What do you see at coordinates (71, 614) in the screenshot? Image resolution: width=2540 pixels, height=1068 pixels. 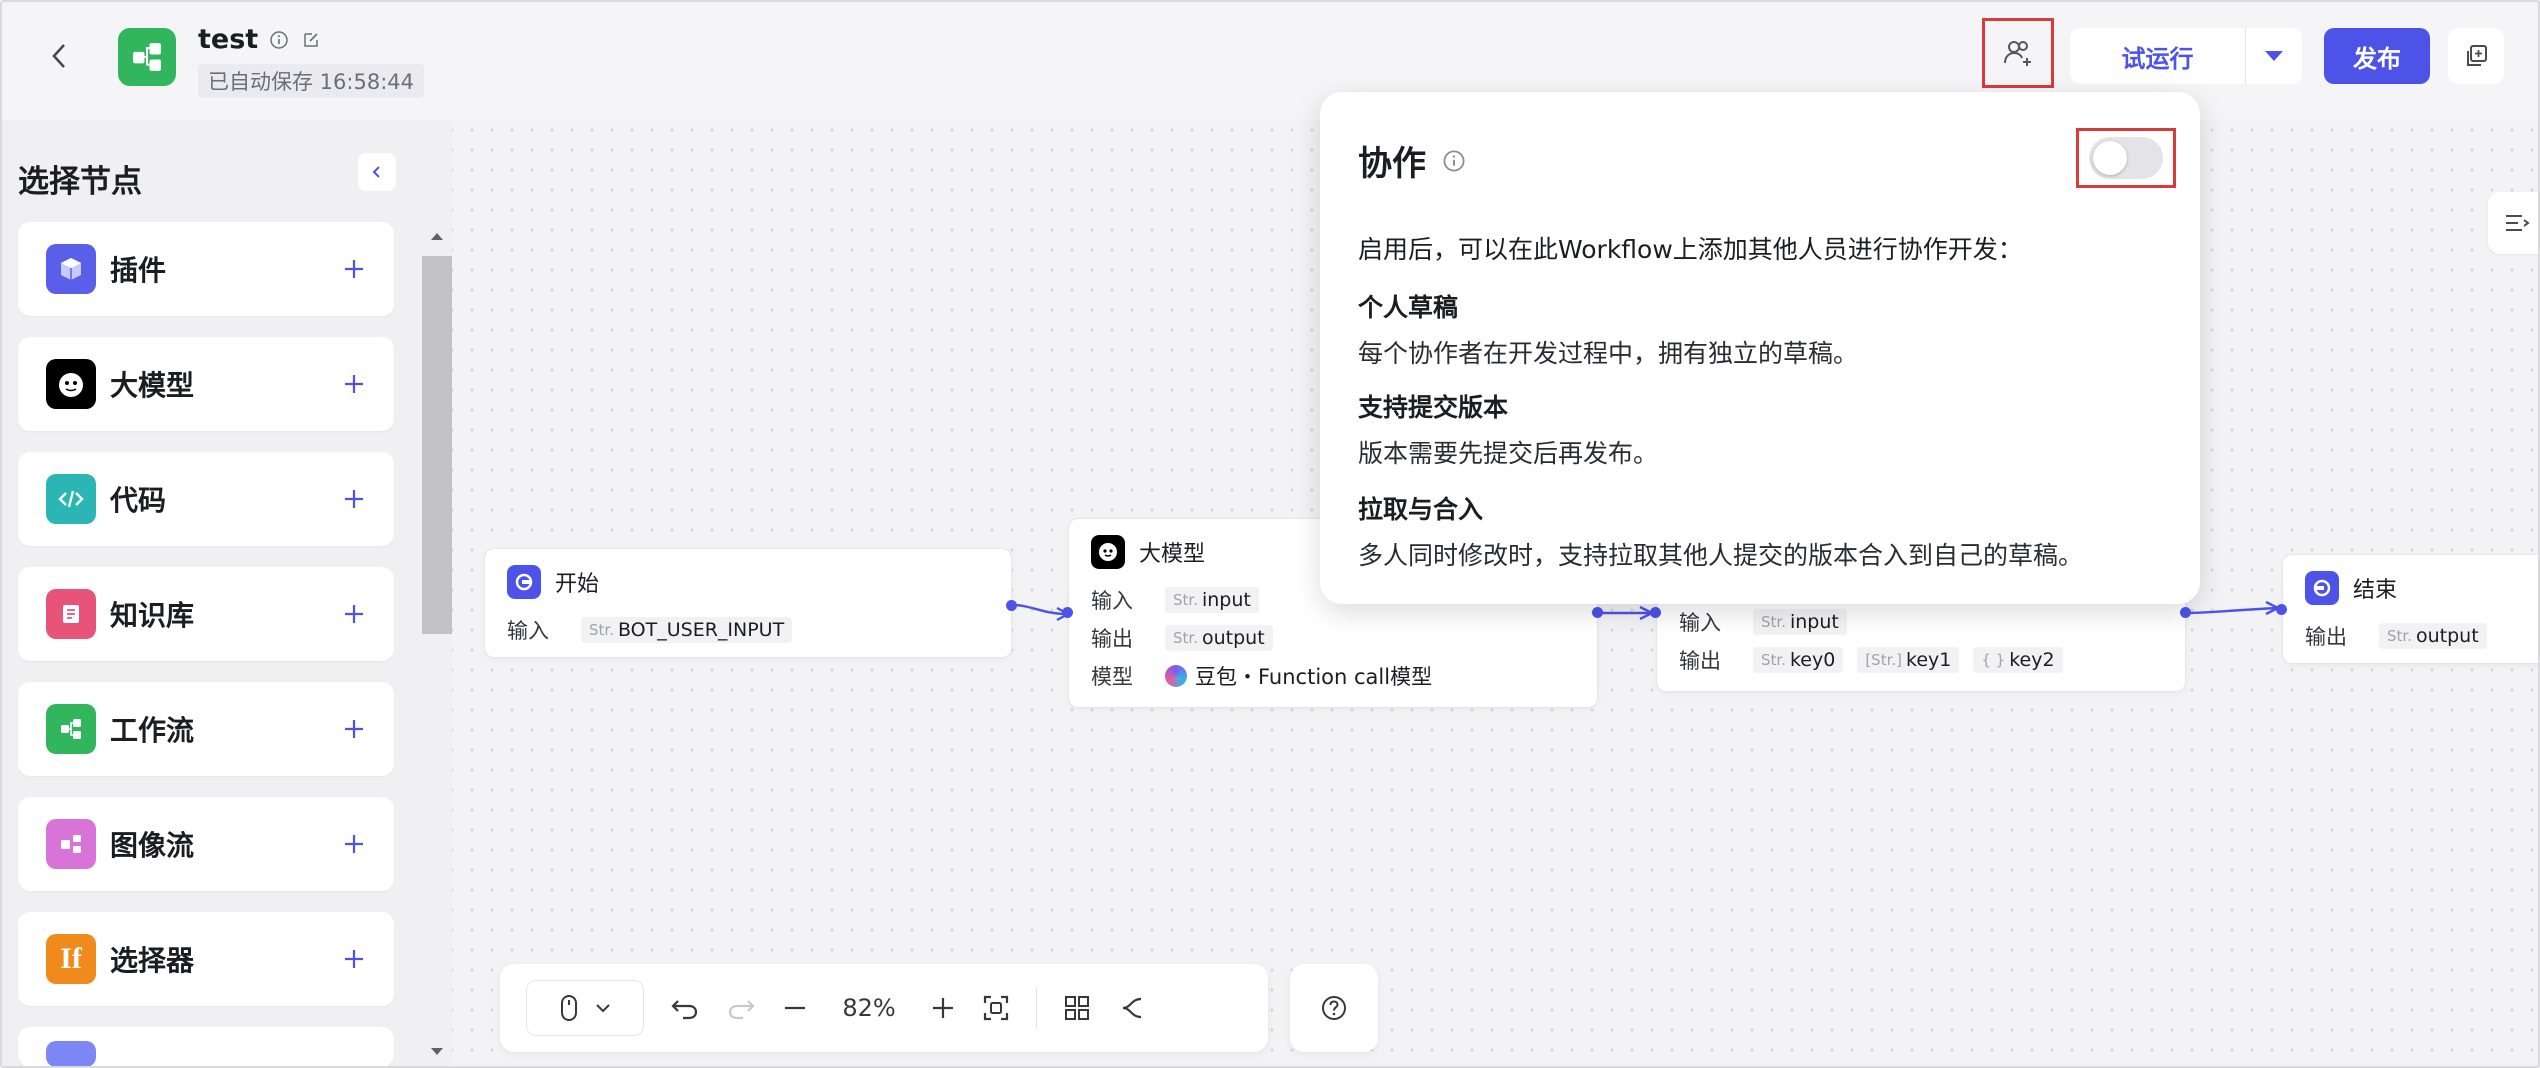 I see `knowledge-icon` at bounding box center [71, 614].